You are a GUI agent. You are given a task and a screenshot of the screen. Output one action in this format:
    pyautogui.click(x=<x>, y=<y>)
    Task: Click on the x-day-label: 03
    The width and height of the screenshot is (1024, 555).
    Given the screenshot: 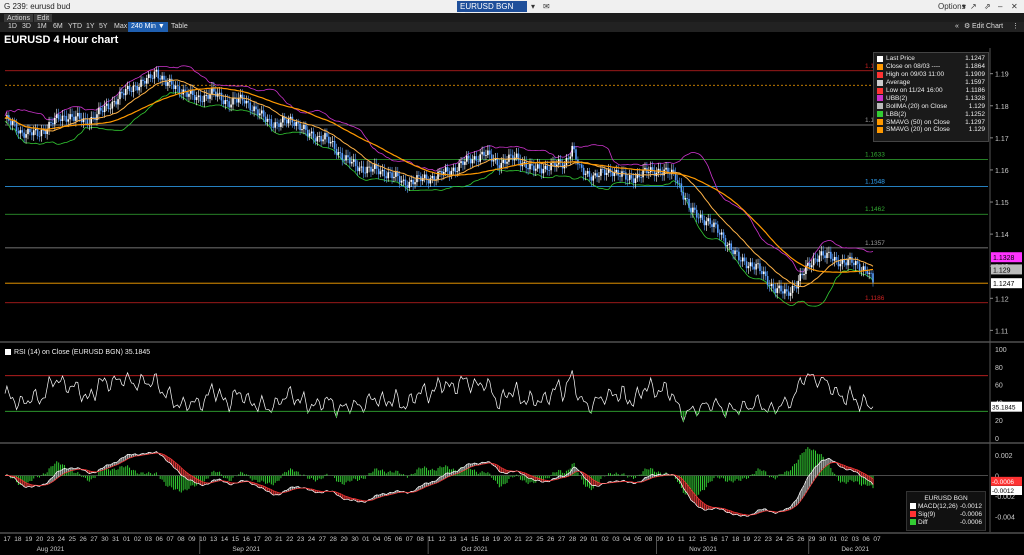 What is the action you would take?
    pyautogui.click(x=856, y=539)
    